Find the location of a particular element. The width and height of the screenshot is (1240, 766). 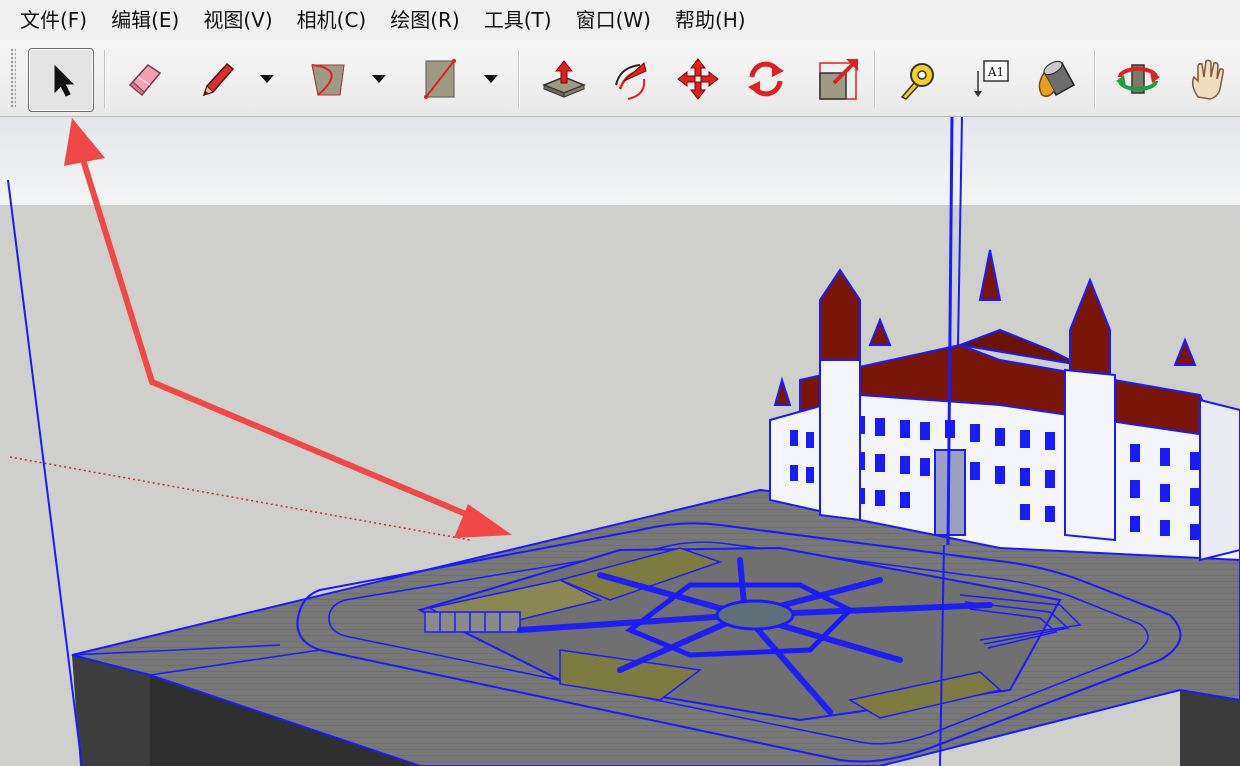

paint-bucket-icon is located at coordinates (1057, 79).